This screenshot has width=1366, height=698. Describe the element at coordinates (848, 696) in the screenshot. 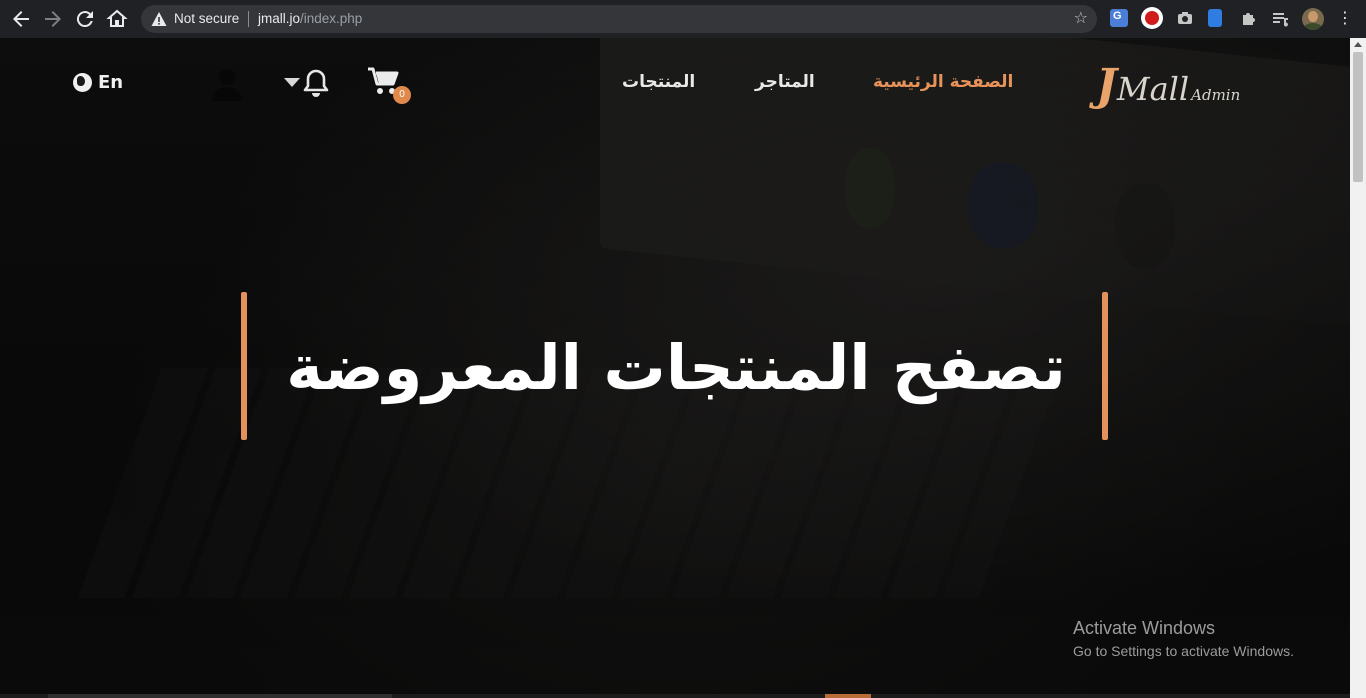

I see `bottom-strip-accent` at that location.